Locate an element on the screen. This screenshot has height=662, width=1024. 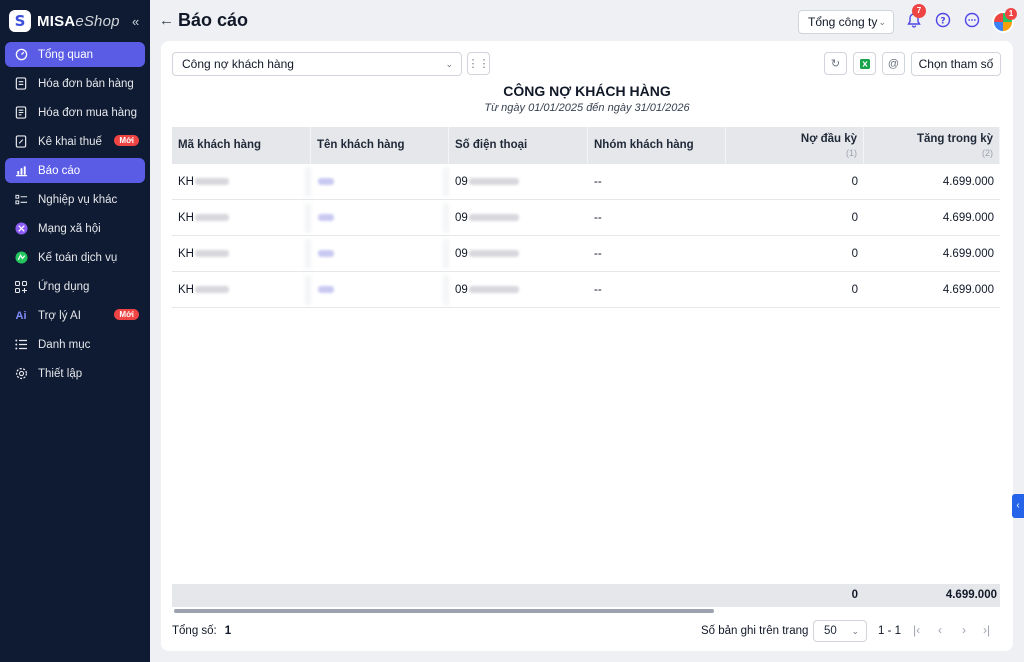
sidebar-item-label: Tổng quan is located at coordinates (65, 54).